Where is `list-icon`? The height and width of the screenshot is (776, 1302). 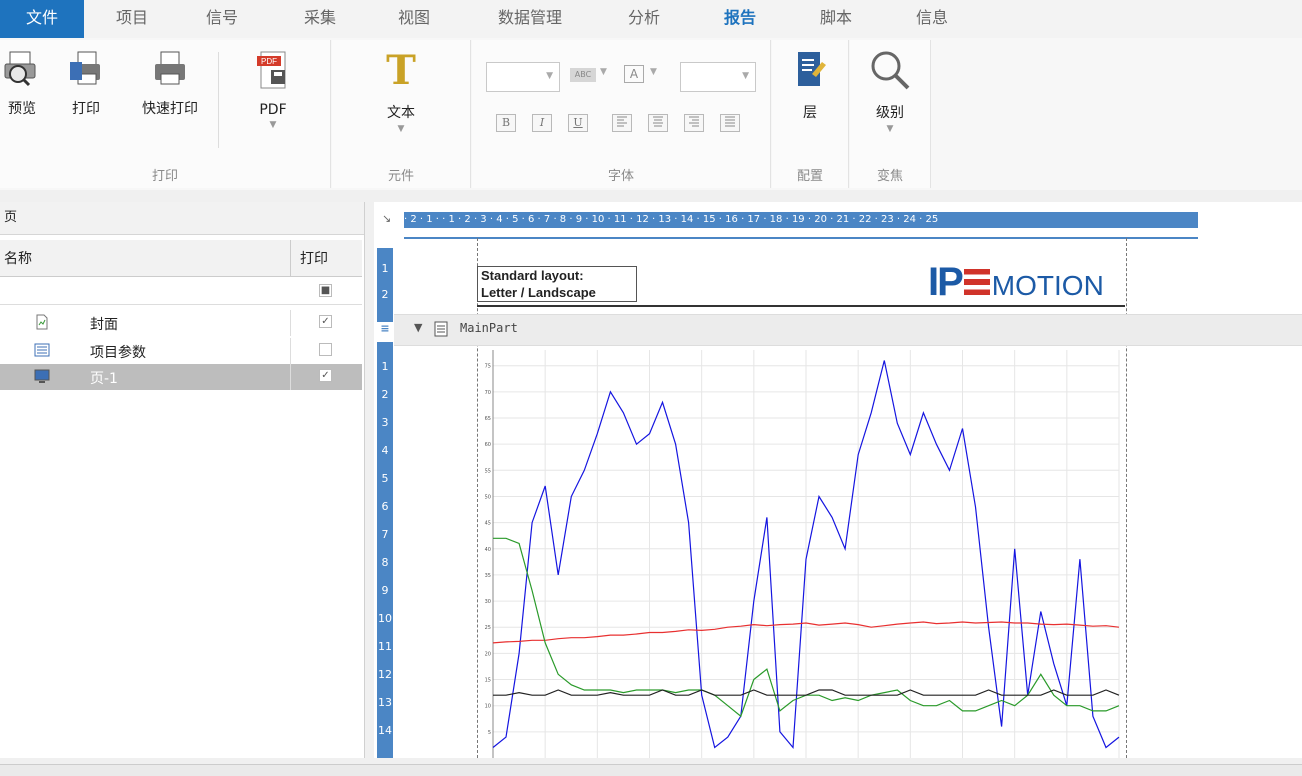 list-icon is located at coordinates (42, 350).